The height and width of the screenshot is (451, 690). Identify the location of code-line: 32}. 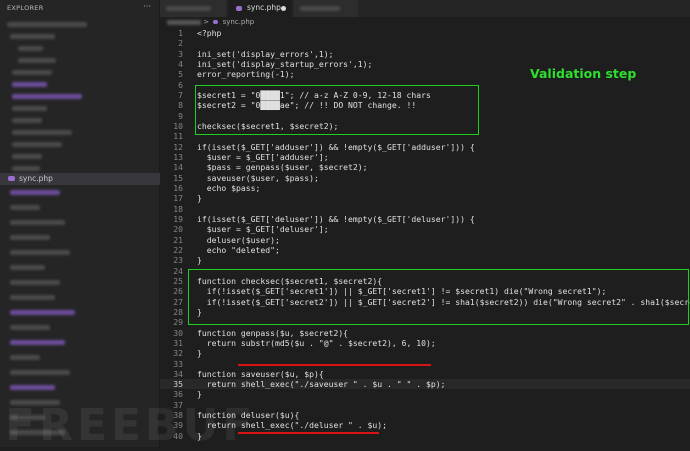
(425, 353).